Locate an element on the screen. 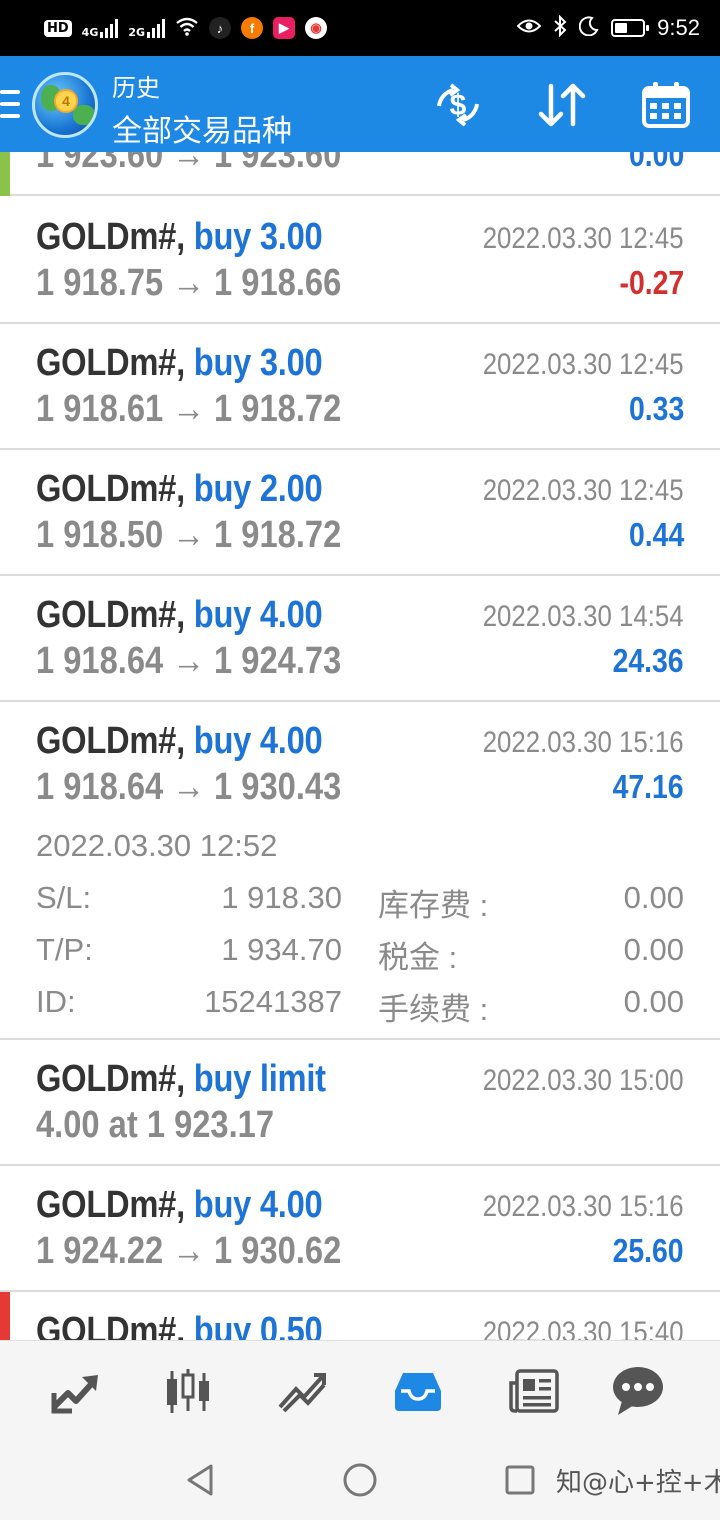 Image resolution: width=720 pixels, height=1520 pixels. trade-icon is located at coordinates (74, 1394).